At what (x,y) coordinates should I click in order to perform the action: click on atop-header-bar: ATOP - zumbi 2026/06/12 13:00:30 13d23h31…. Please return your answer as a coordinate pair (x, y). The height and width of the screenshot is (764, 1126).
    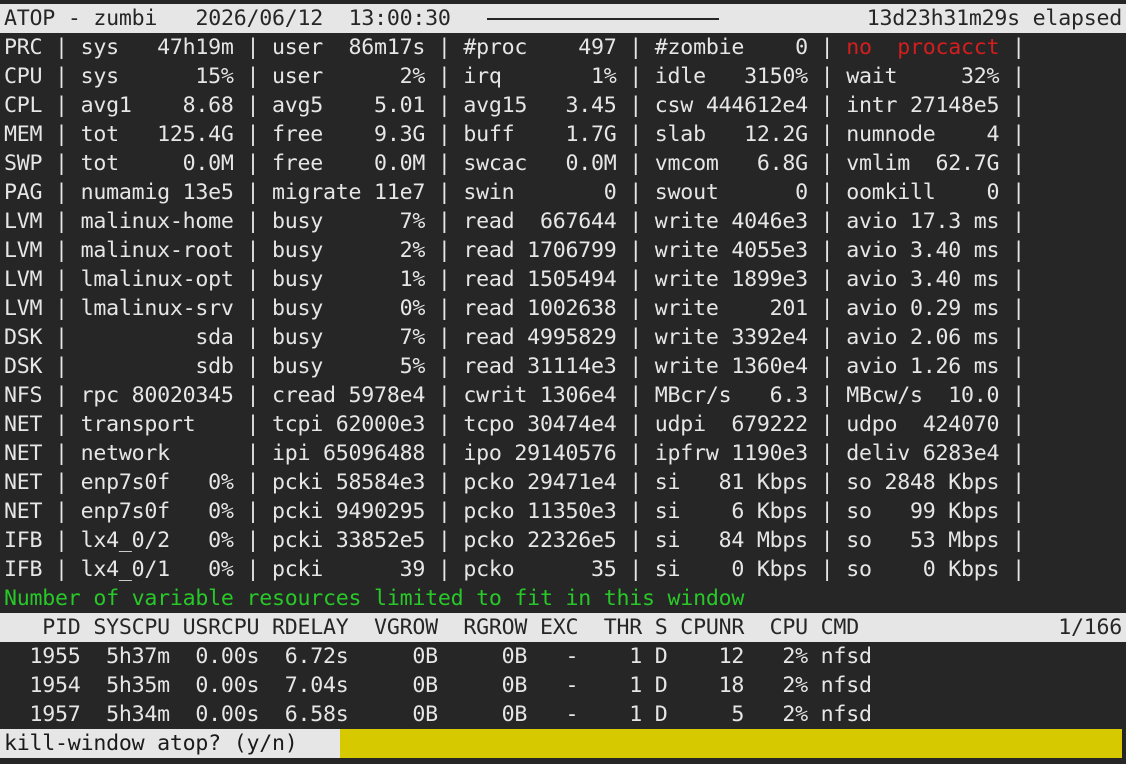
    Looking at the image, I should click on (563, 18).